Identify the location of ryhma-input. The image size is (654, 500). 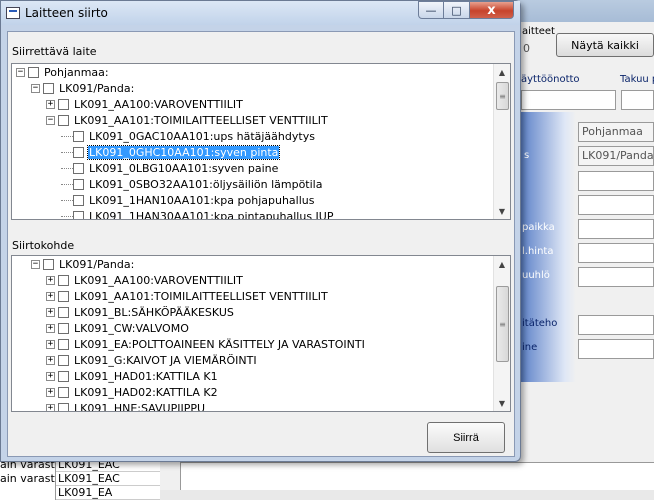
(616, 277).